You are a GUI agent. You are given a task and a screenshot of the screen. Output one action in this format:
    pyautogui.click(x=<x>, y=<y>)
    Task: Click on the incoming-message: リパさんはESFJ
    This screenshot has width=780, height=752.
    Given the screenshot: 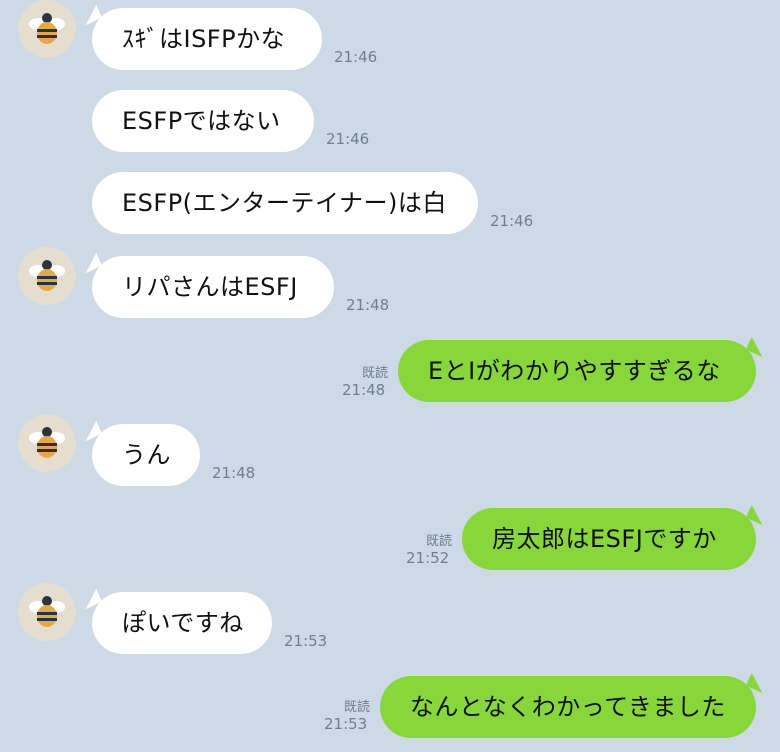 What is the action you would take?
    pyautogui.click(x=213, y=287)
    